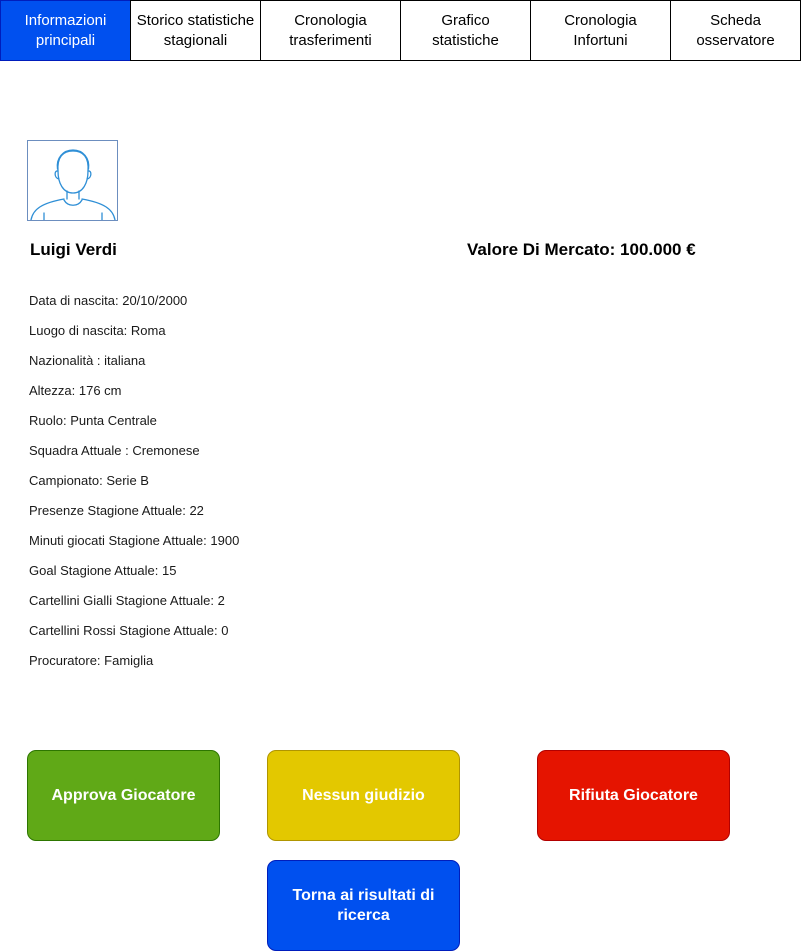 The width and height of the screenshot is (801, 951). Describe the element at coordinates (129, 630) in the screenshot. I see `detail-red-cards: Cartellini Rossi Stagione Attuale: 0` at that location.